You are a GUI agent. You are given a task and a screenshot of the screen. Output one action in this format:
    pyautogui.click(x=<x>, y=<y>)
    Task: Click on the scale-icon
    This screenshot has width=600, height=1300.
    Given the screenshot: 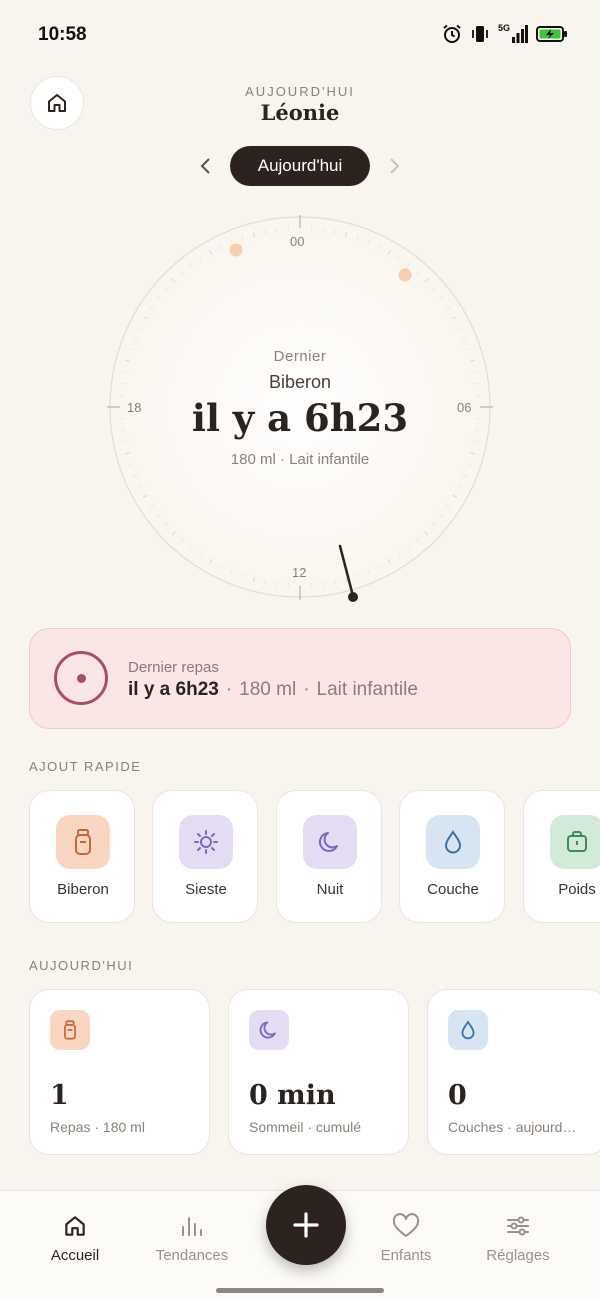 What is the action you would take?
    pyautogui.click(x=575, y=842)
    